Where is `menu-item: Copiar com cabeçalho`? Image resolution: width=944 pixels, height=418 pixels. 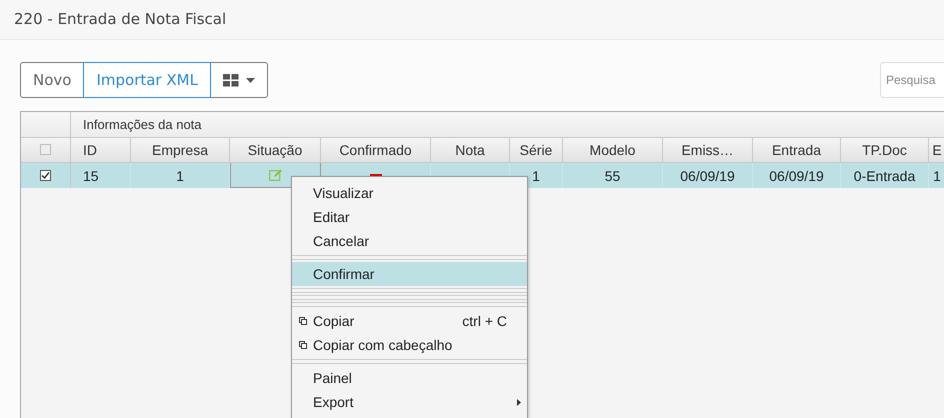
menu-item: Copiar com cabeçalho is located at coordinates (409, 345).